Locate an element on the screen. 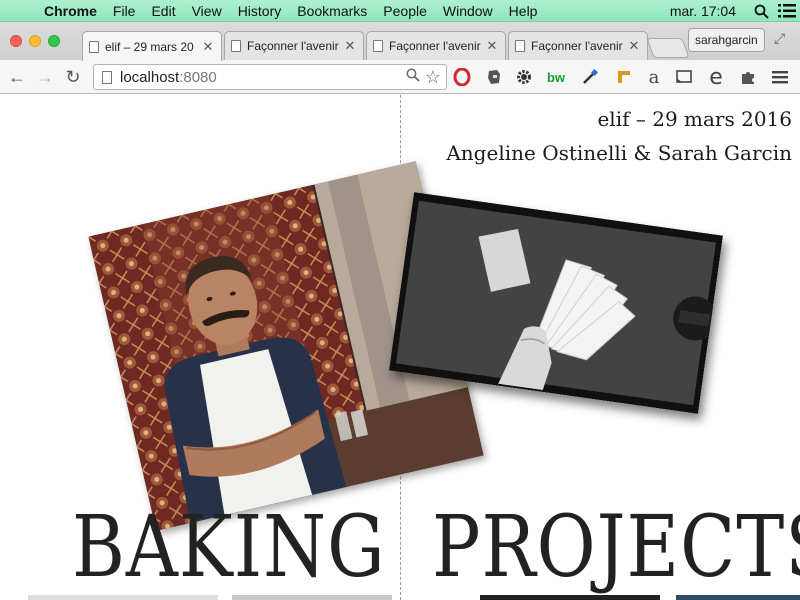 The width and height of the screenshot is (800, 600). new-tab-button is located at coordinates (668, 48).